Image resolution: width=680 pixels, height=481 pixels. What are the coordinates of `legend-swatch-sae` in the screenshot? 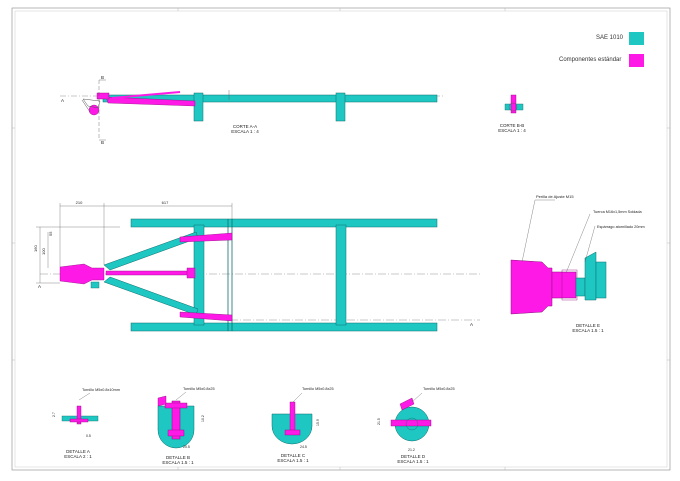 It's located at (636, 38).